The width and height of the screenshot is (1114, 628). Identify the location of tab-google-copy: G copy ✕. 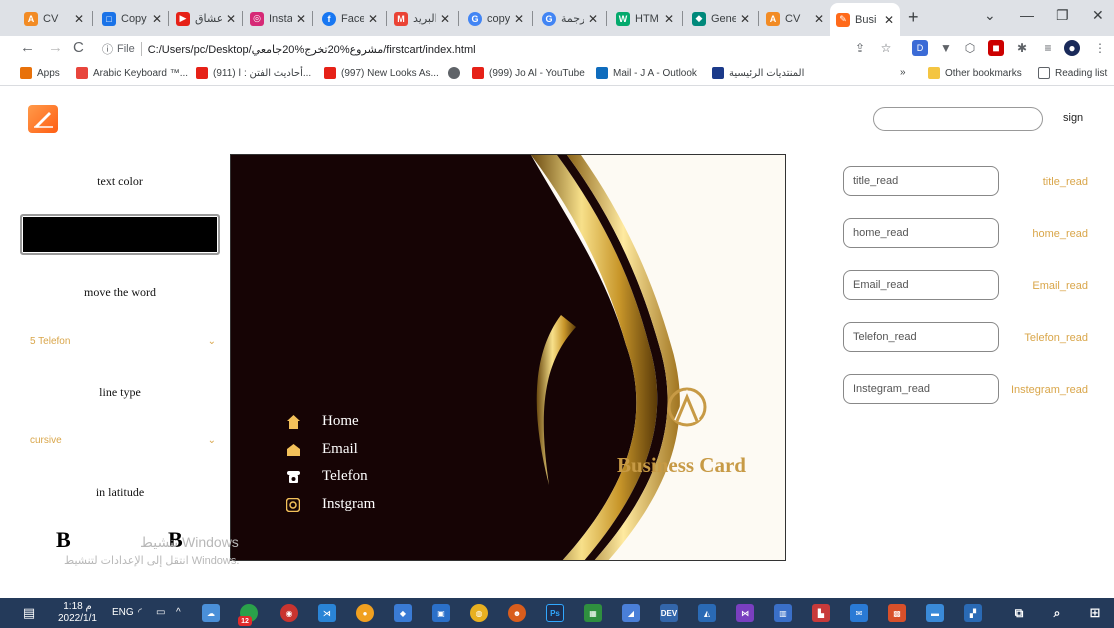
(496, 18).